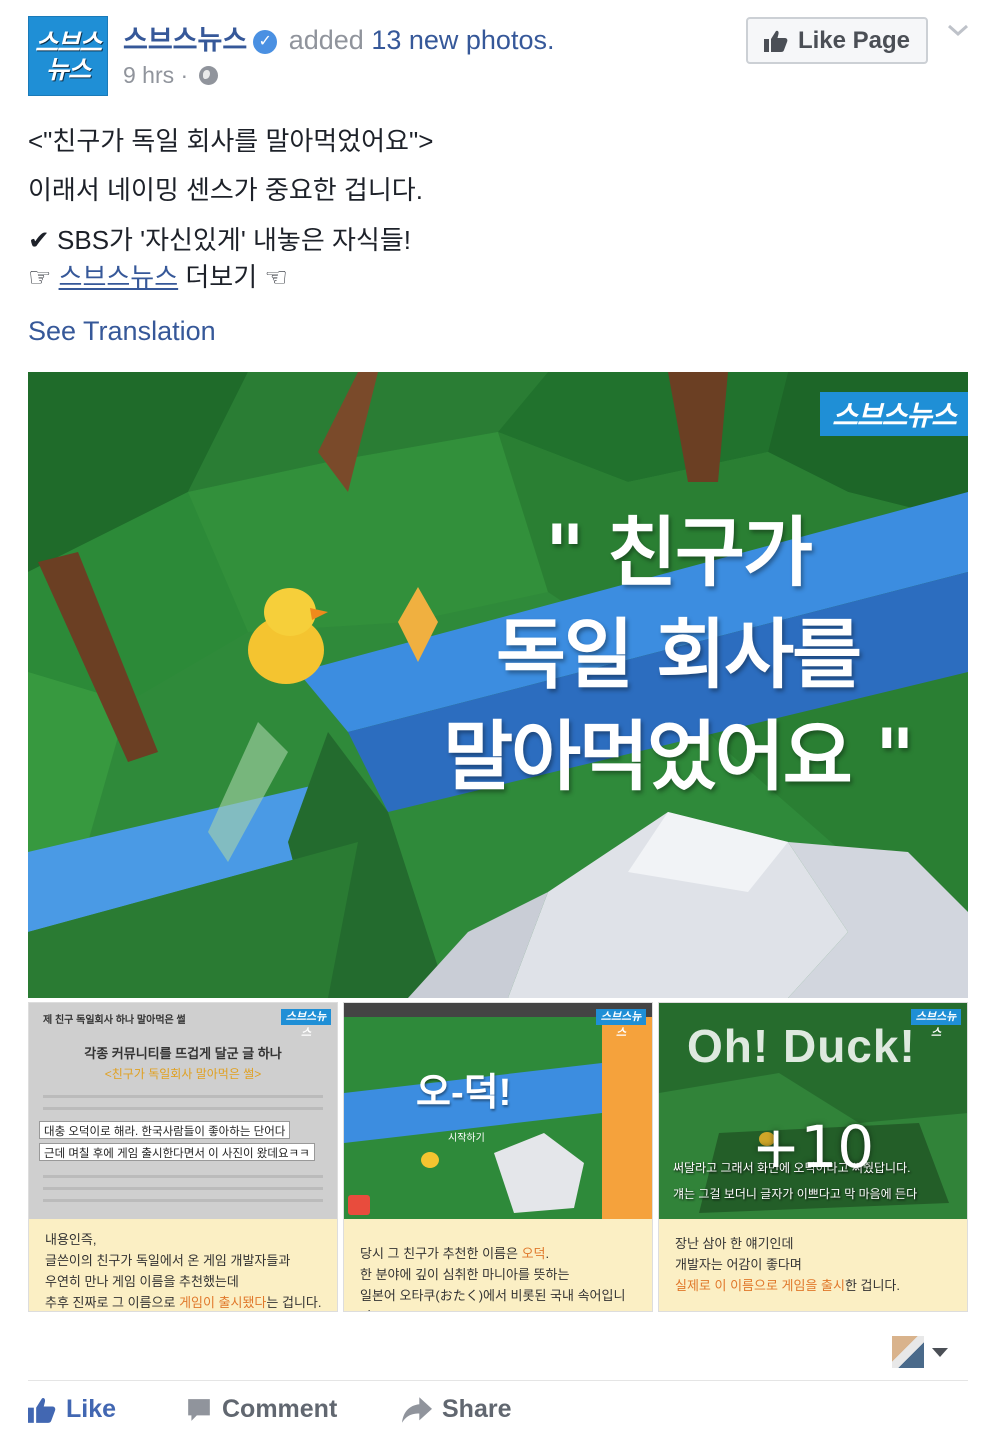  Describe the element at coordinates (679, 552) in the screenshot. I see `headline-line-1: " 친구가` at that location.